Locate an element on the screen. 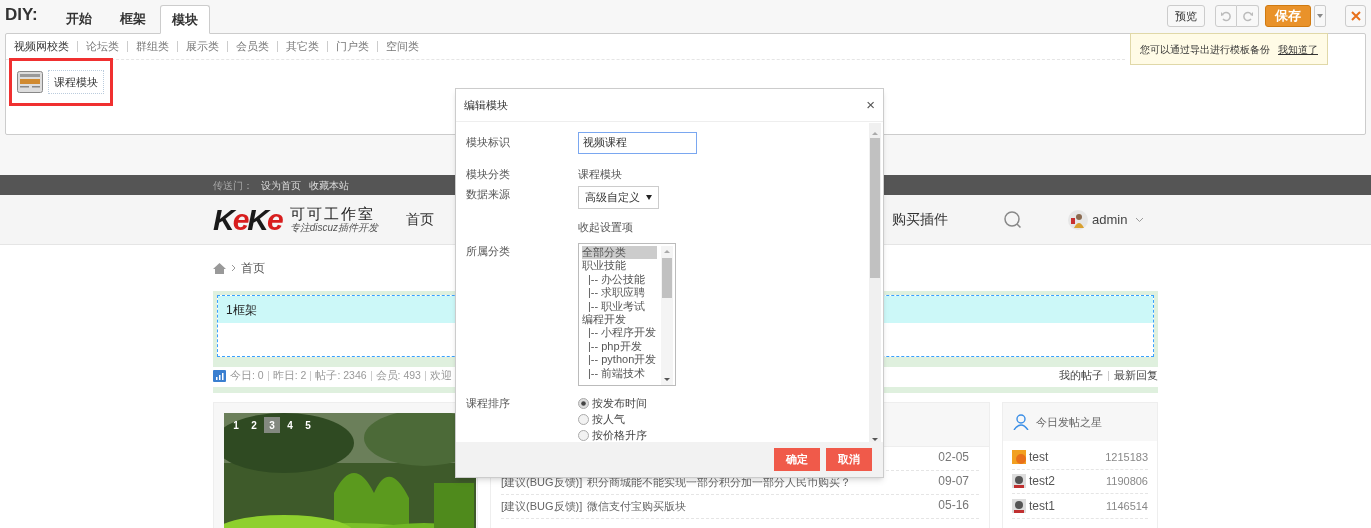 The image size is (1371, 528). stats-icon is located at coordinates (219, 376).